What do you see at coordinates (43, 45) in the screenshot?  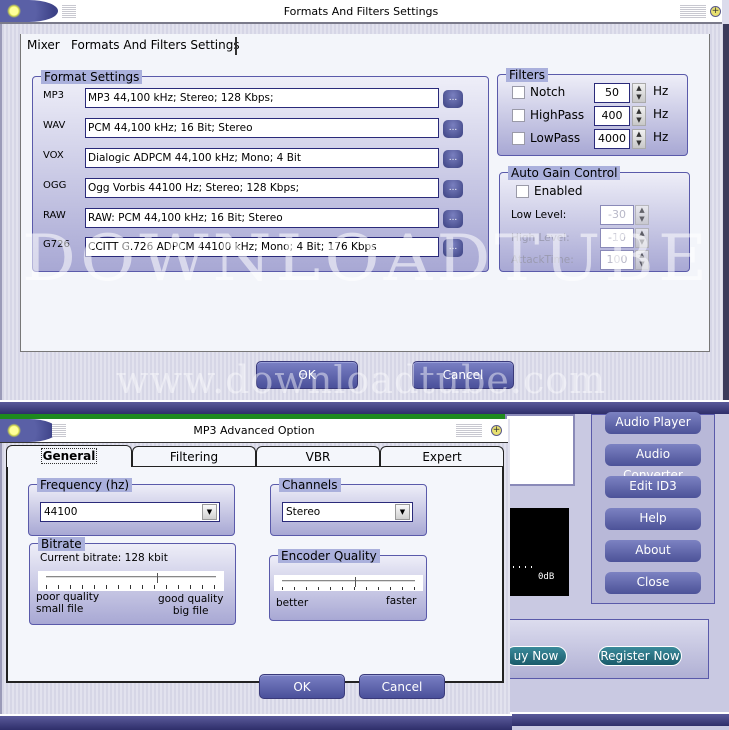 I see `tab-mixer: Mixer` at bounding box center [43, 45].